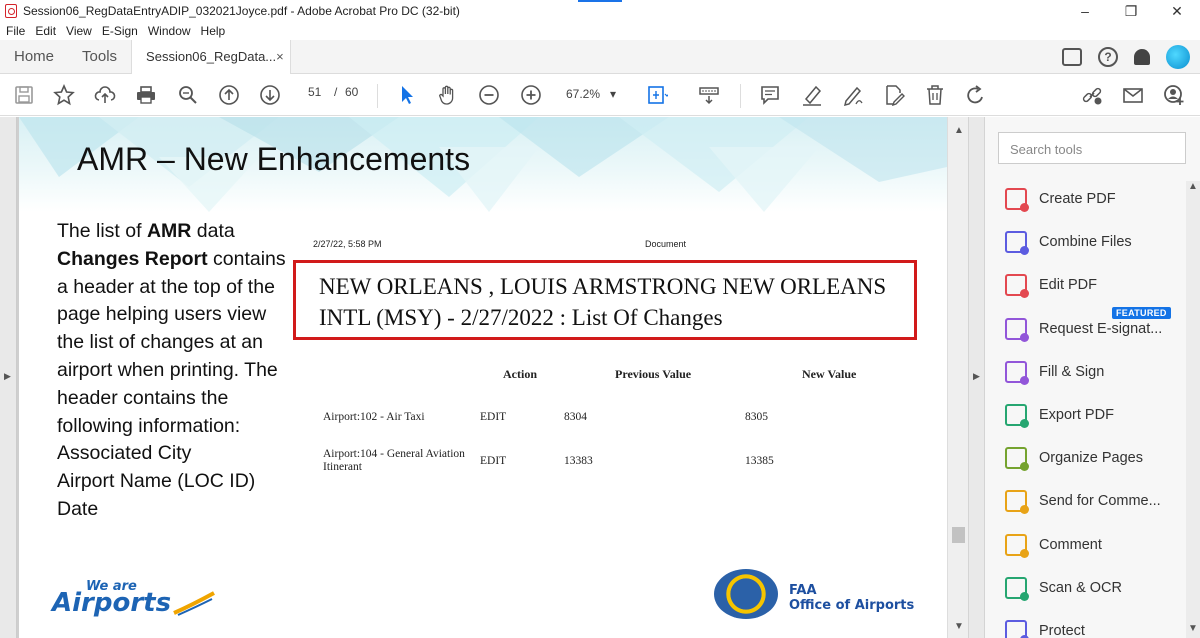  What do you see at coordinates (1053, 545) in the screenshot?
I see `tool-item: Comment` at bounding box center [1053, 545].